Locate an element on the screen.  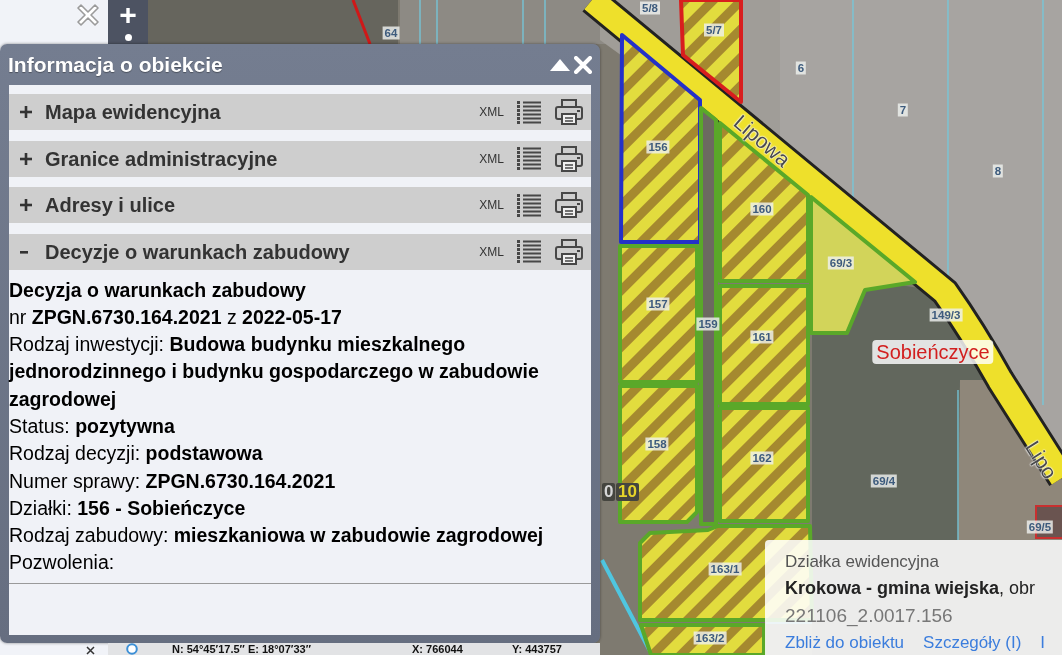
parcel-number-label: 5/7 is located at coordinates (714, 30).